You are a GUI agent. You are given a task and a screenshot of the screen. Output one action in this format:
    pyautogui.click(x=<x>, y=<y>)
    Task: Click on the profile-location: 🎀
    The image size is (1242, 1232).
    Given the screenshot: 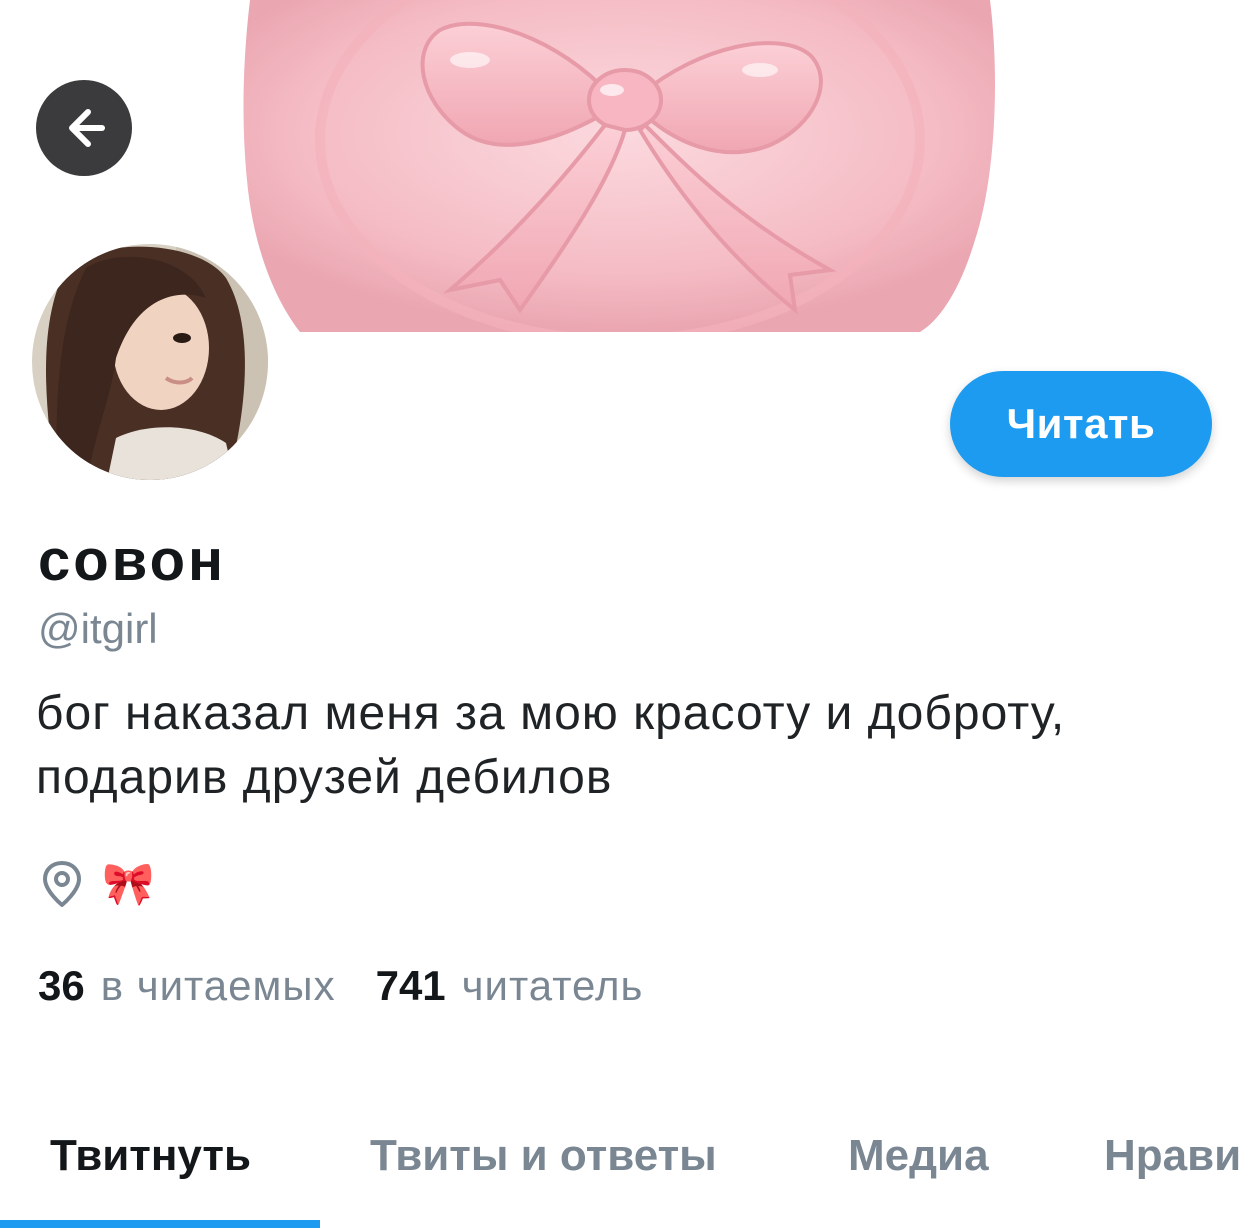 What is the action you would take?
    pyautogui.click(x=97, y=884)
    